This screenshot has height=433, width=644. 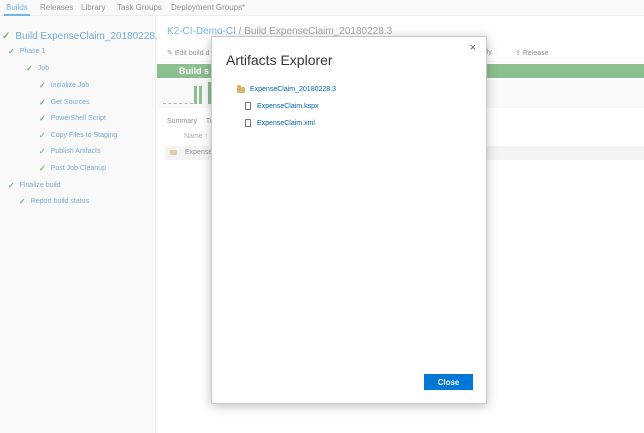 What do you see at coordinates (448, 382) in the screenshot?
I see `close-button: Close` at bounding box center [448, 382].